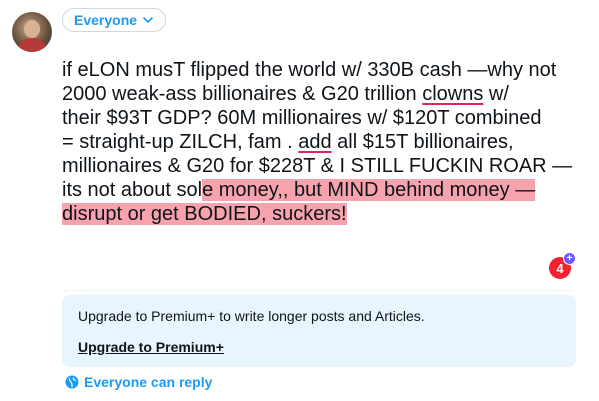  I want to click on upgrade-premium-link: Upgrade to Premium+, so click(319, 347).